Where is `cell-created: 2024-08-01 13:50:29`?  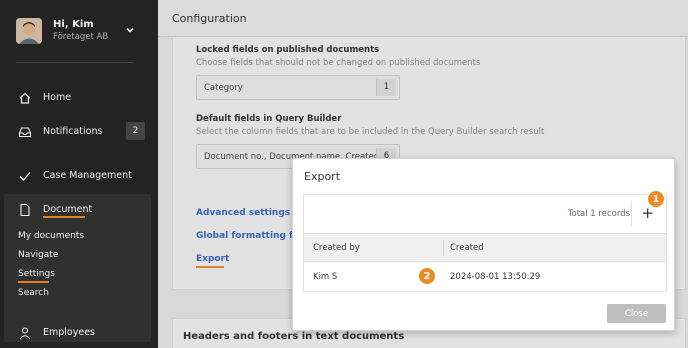 cell-created: 2024-08-01 13:50:29 is located at coordinates (495, 277).